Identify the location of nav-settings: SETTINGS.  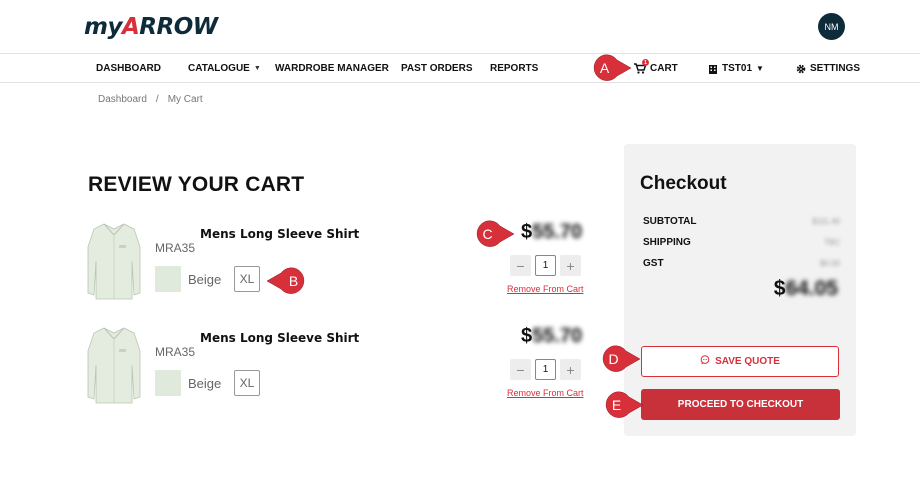
(828, 68).